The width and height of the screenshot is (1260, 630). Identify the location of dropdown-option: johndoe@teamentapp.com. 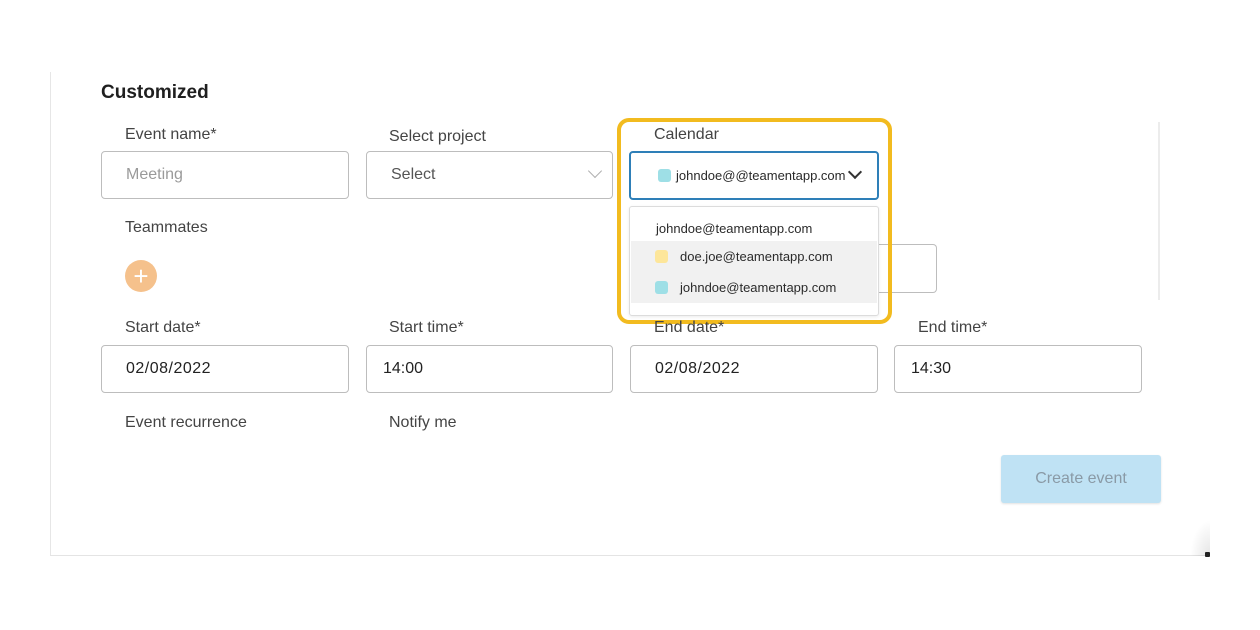
(754, 287).